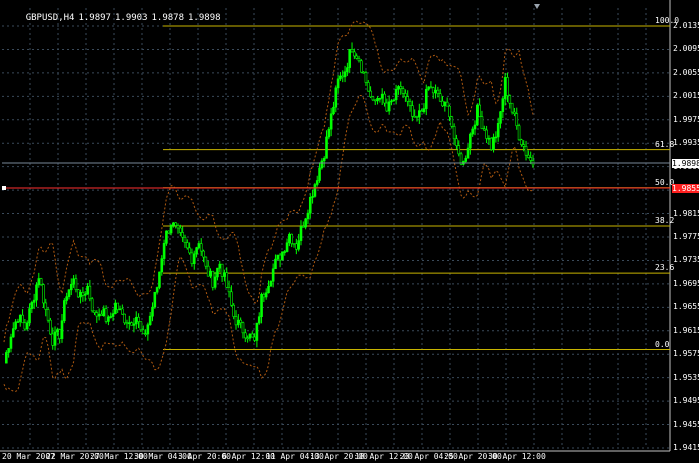 The image size is (699, 463). Describe the element at coordinates (686, 377) in the screenshot. I see `price-axis-label: 1.9535` at that location.